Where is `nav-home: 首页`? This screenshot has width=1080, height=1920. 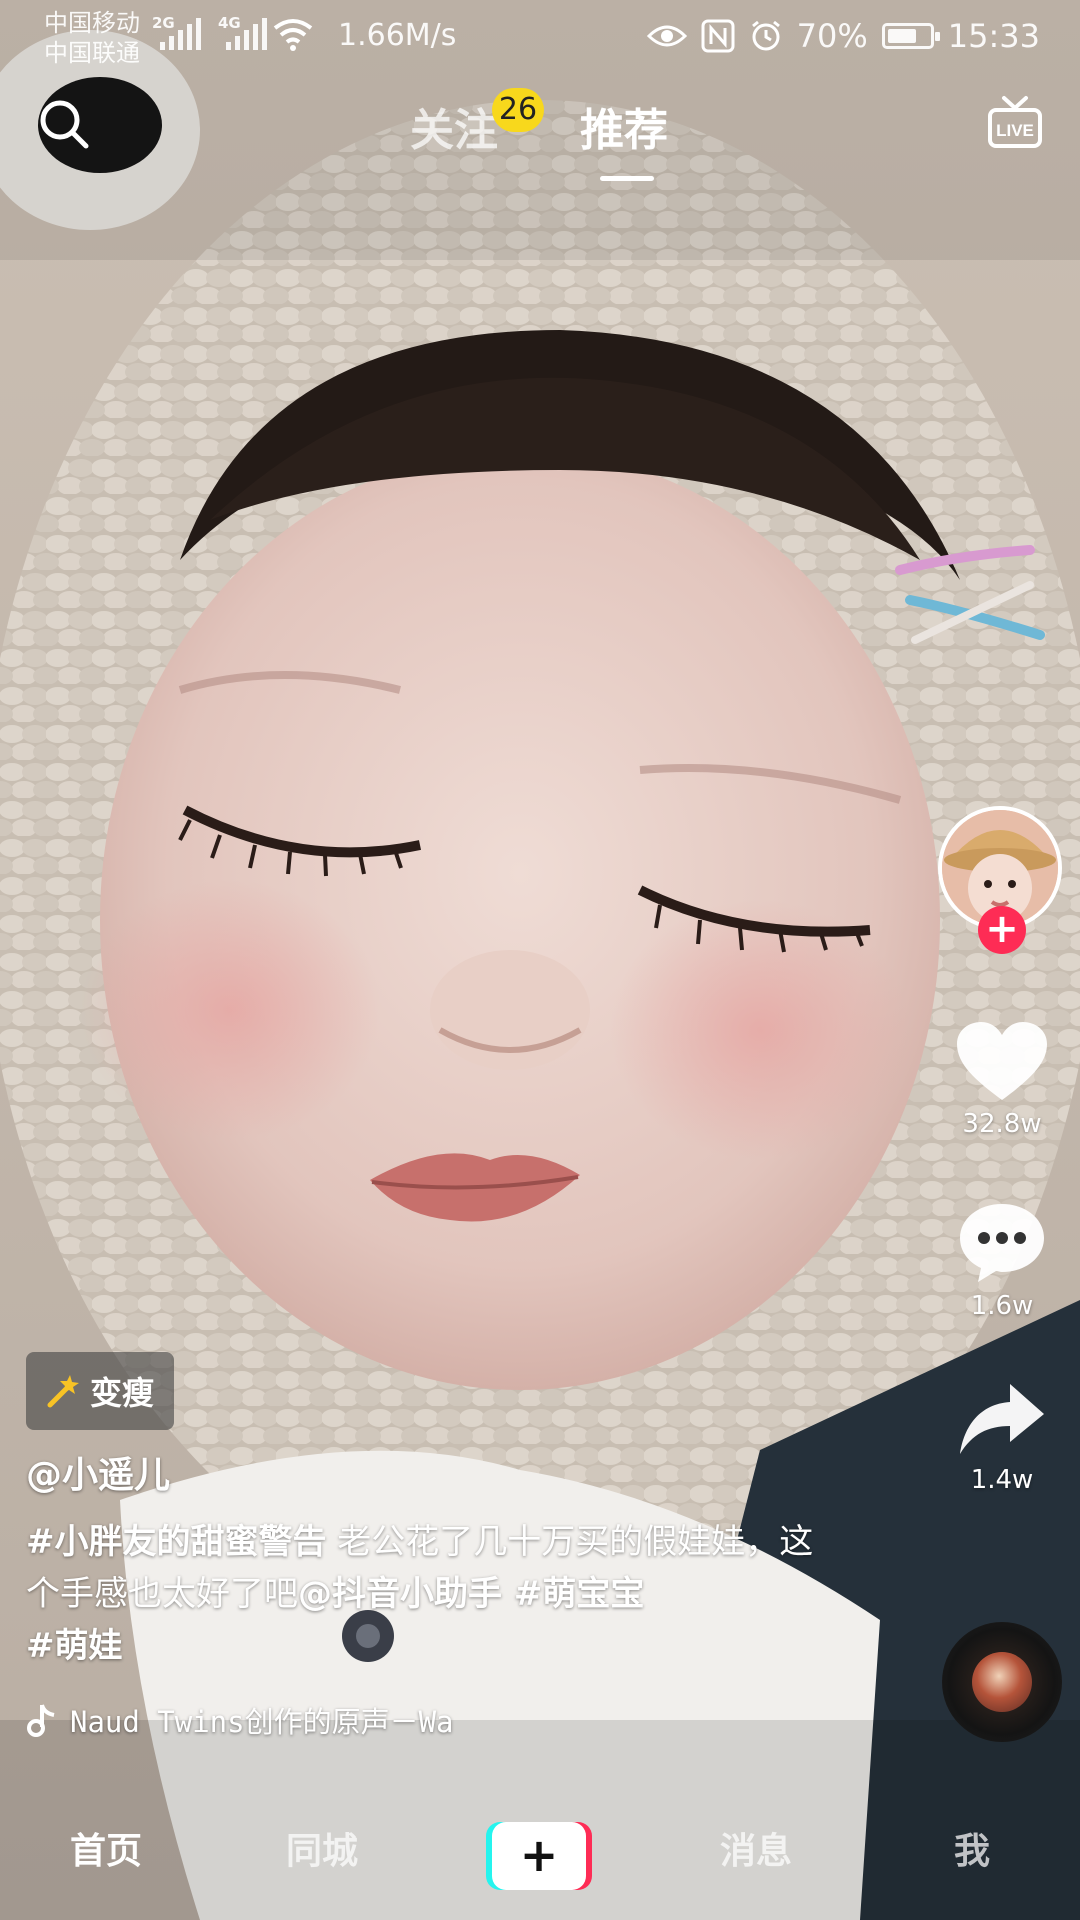 nav-home: 首页 is located at coordinates (106, 1852).